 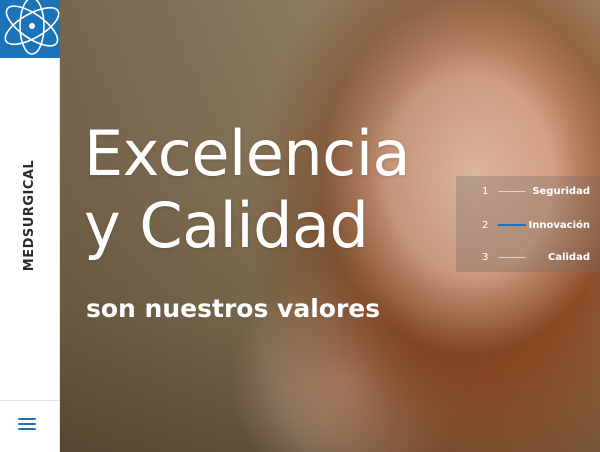 What do you see at coordinates (512, 225) in the screenshot?
I see `values-nav-line-active` at bounding box center [512, 225].